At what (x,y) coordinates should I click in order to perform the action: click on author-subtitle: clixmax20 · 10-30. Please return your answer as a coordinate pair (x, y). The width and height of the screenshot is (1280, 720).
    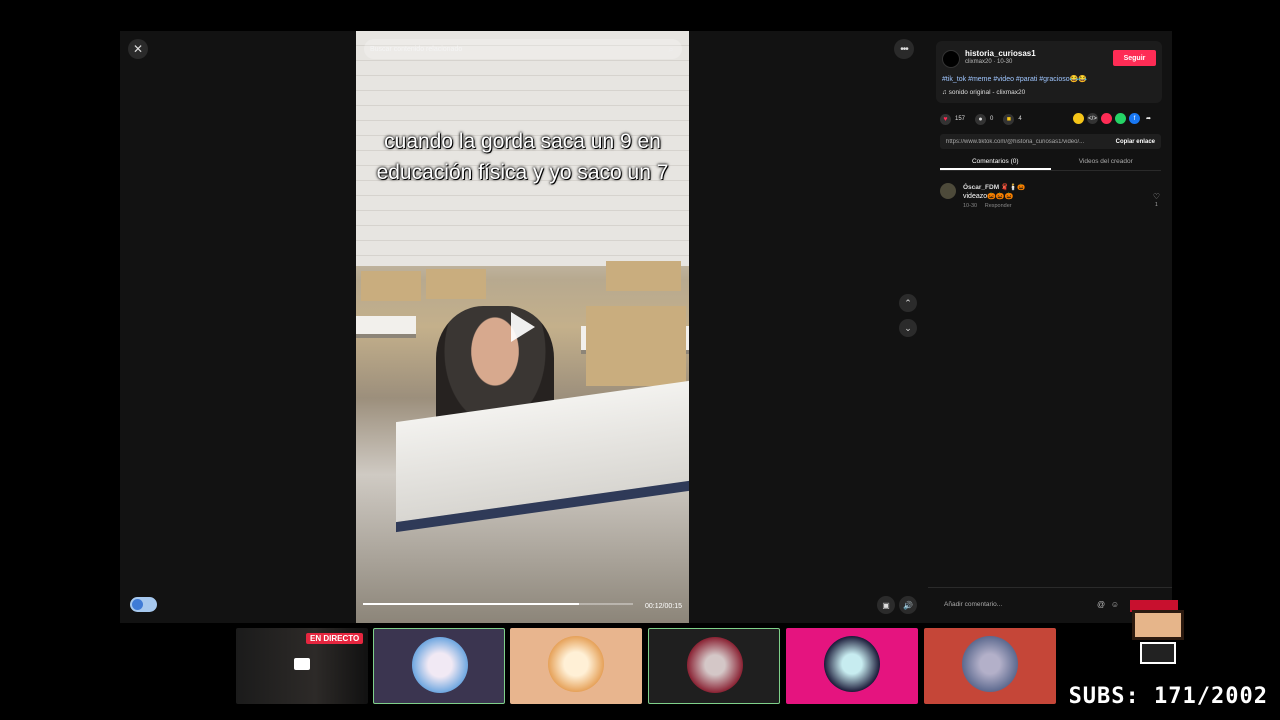
    Looking at the image, I should click on (989, 62).